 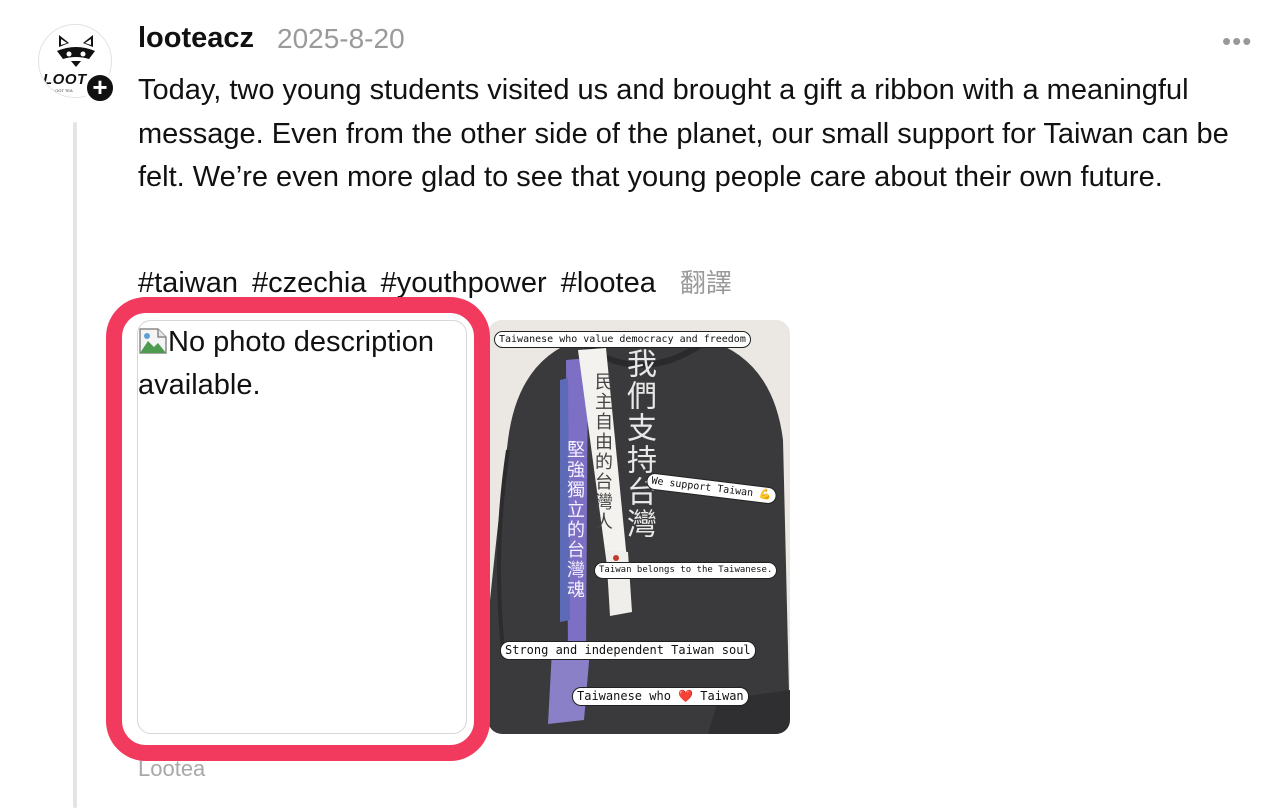 I want to click on thread-line, so click(x=75, y=465).